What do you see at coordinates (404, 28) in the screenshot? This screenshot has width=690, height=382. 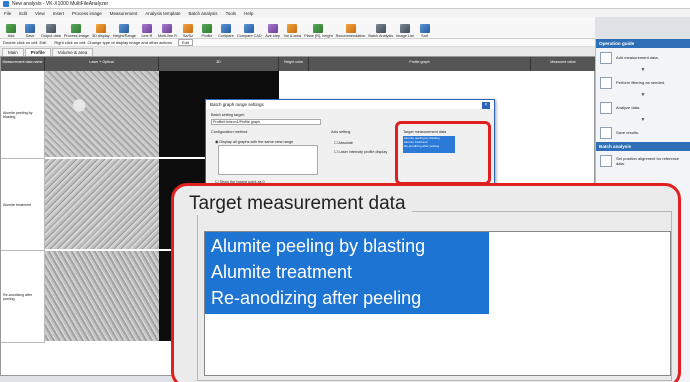 I see `list-icon` at bounding box center [404, 28].